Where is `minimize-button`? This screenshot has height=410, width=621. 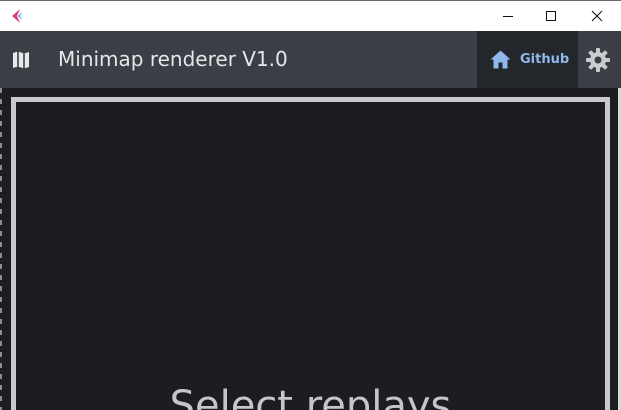 minimize-button is located at coordinates (508, 16).